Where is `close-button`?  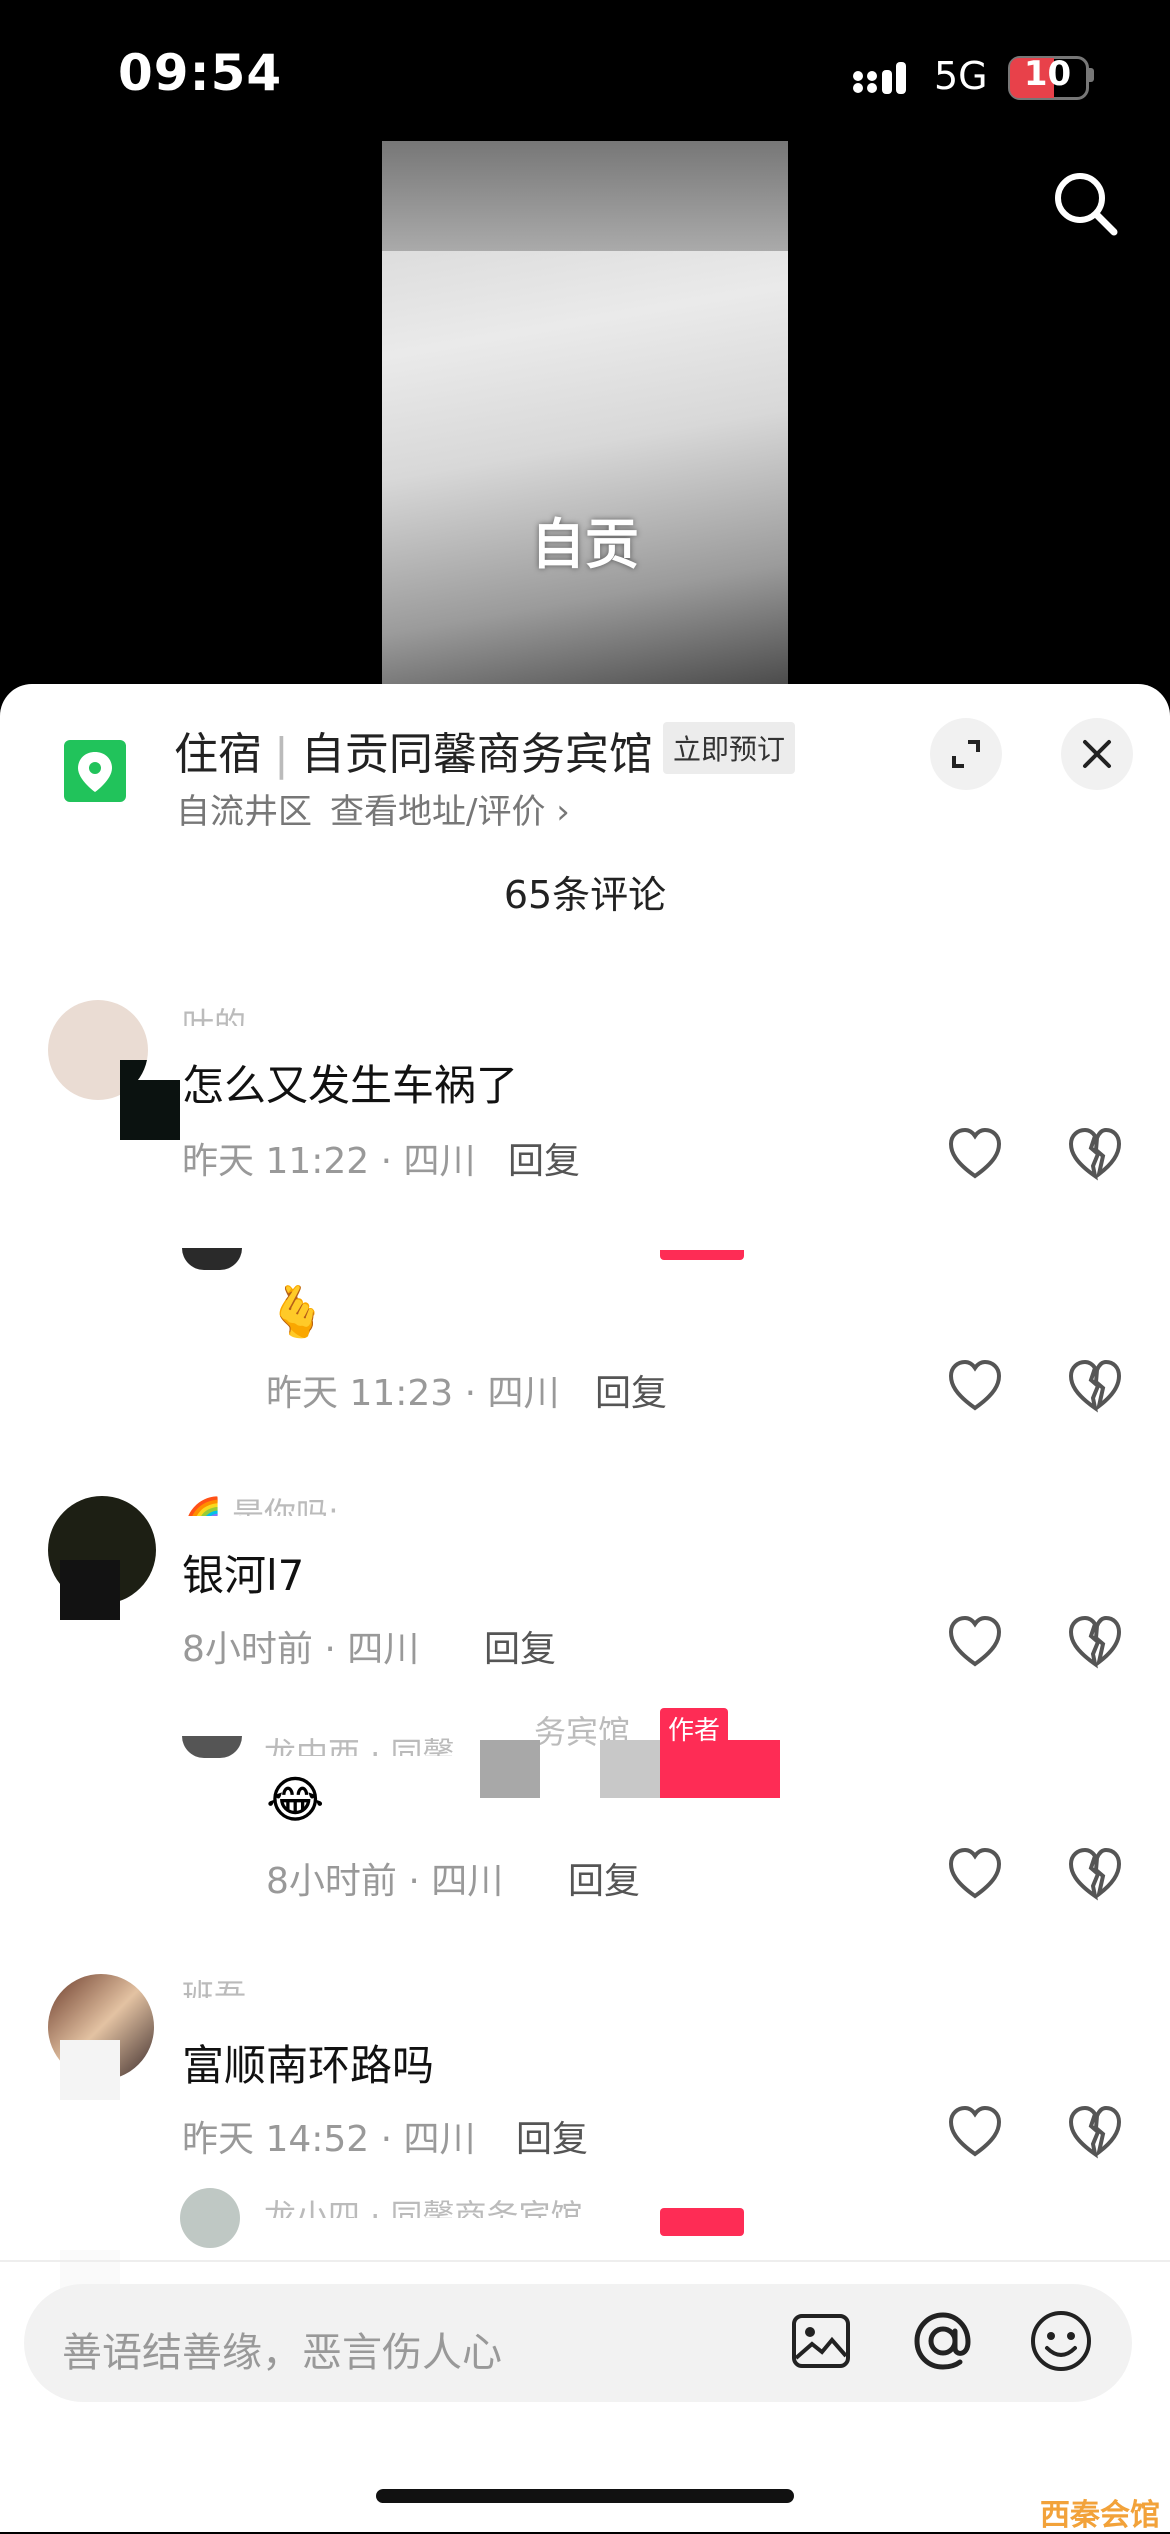
close-button is located at coordinates (1097, 754).